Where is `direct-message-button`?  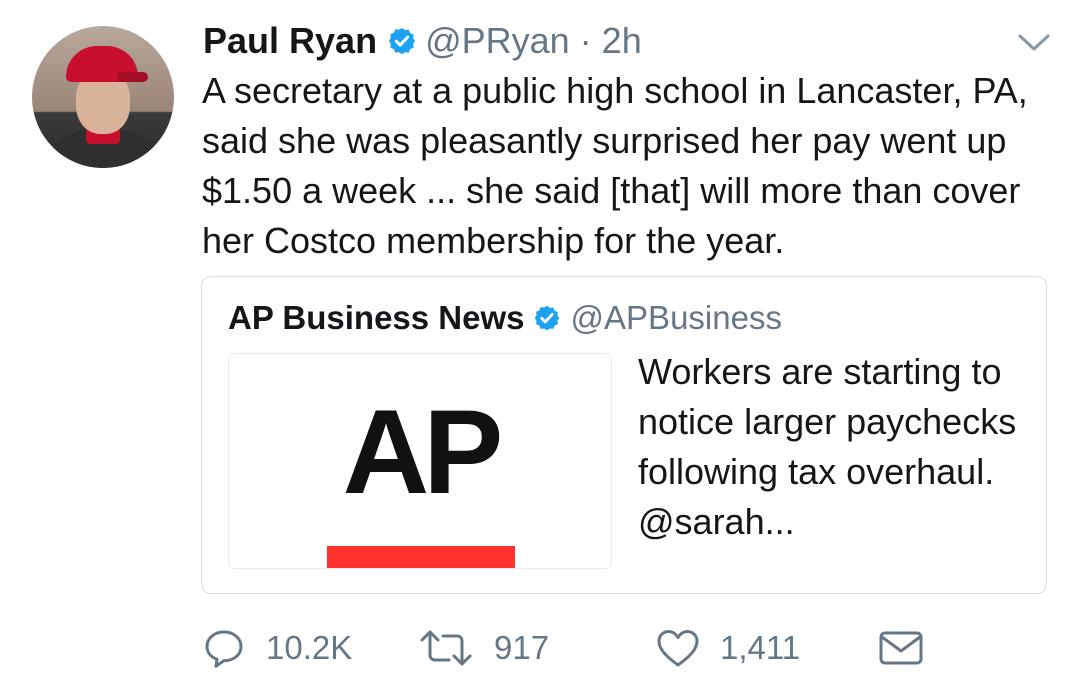
direct-message-button is located at coordinates (901, 648).